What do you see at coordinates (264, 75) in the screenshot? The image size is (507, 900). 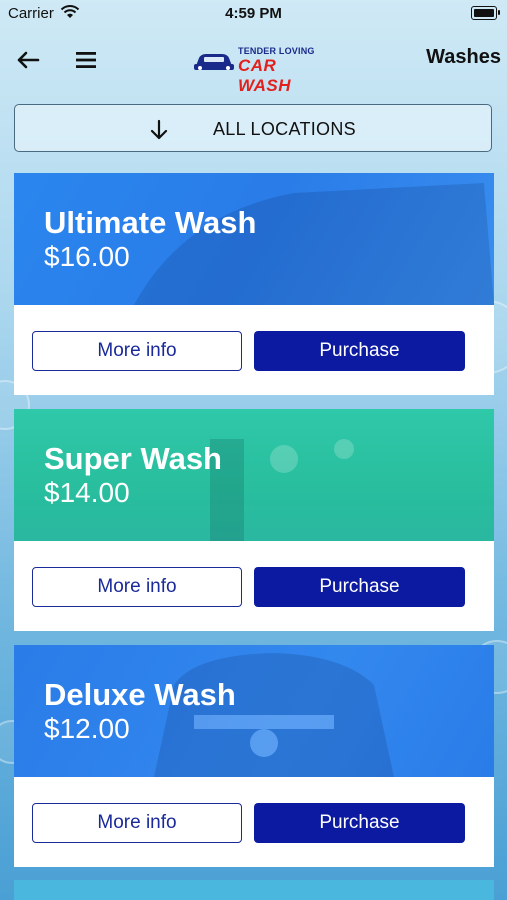 I see `logo-text-bottom: CAR WASH` at bounding box center [264, 75].